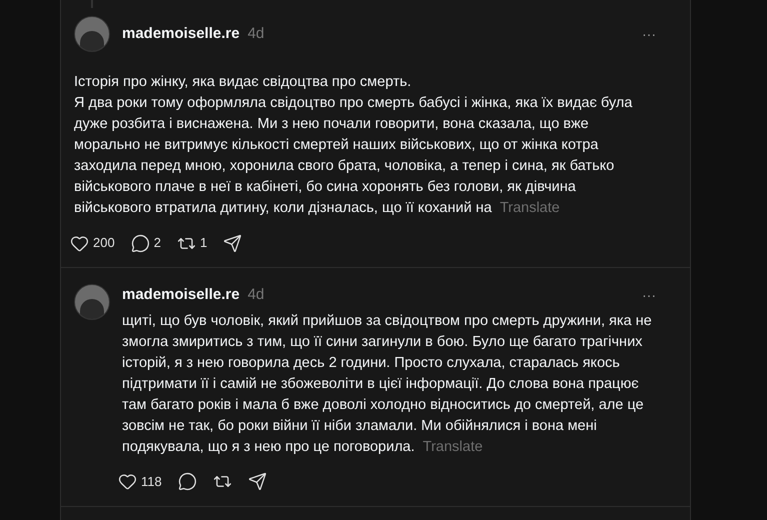 This screenshot has width=767, height=520. I want to click on repost-button: 1, so click(198, 243).